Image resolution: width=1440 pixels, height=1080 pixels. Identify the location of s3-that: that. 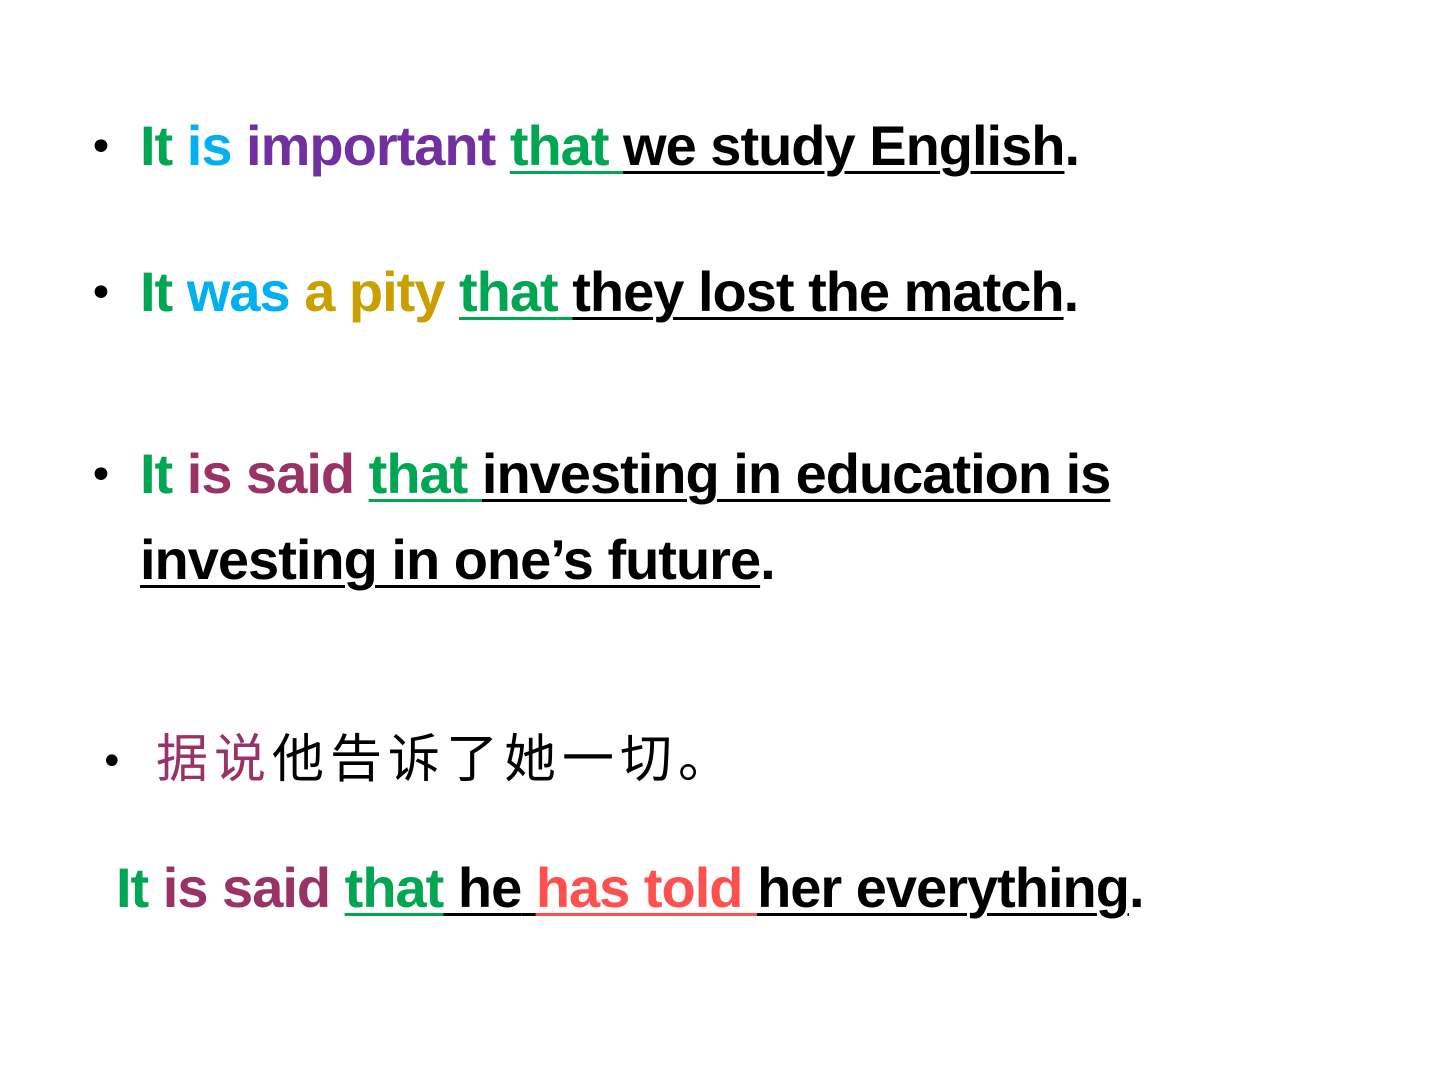
(418, 473).